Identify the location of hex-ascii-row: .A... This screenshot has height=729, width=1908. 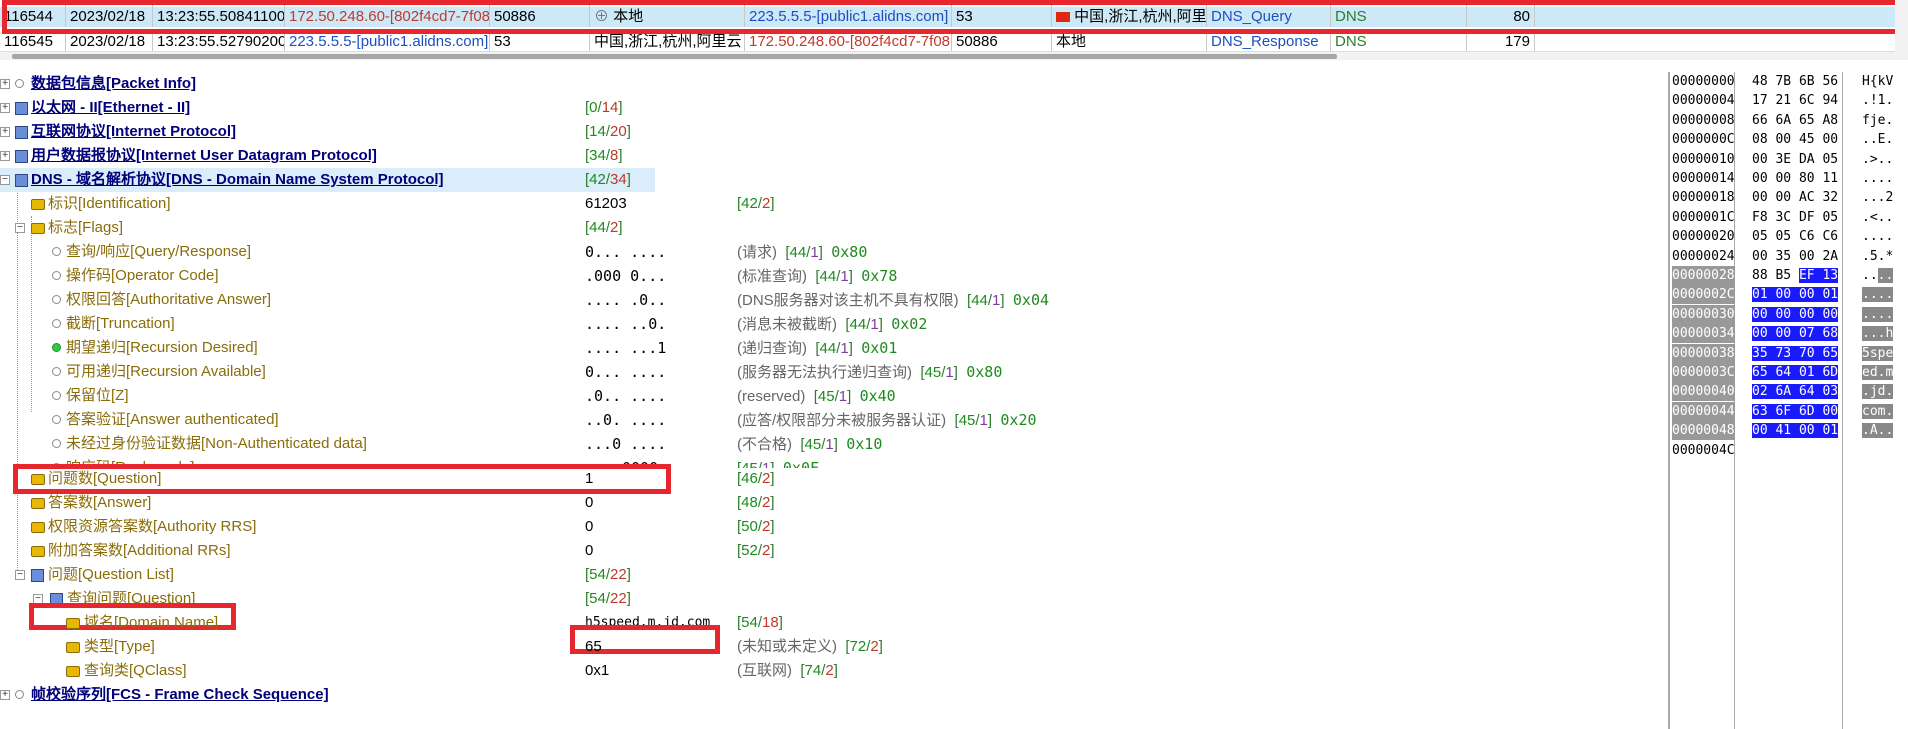
(1878, 430).